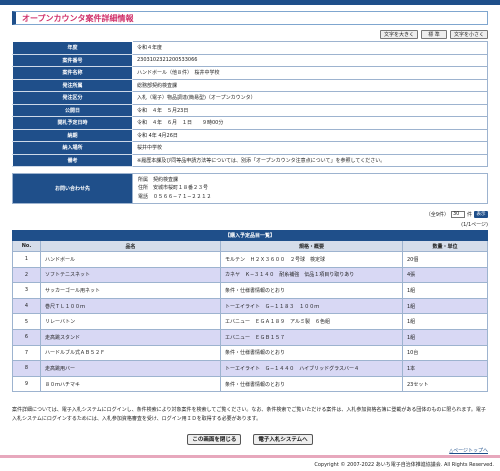  I want to click on info-label: 備考, so click(72, 160).